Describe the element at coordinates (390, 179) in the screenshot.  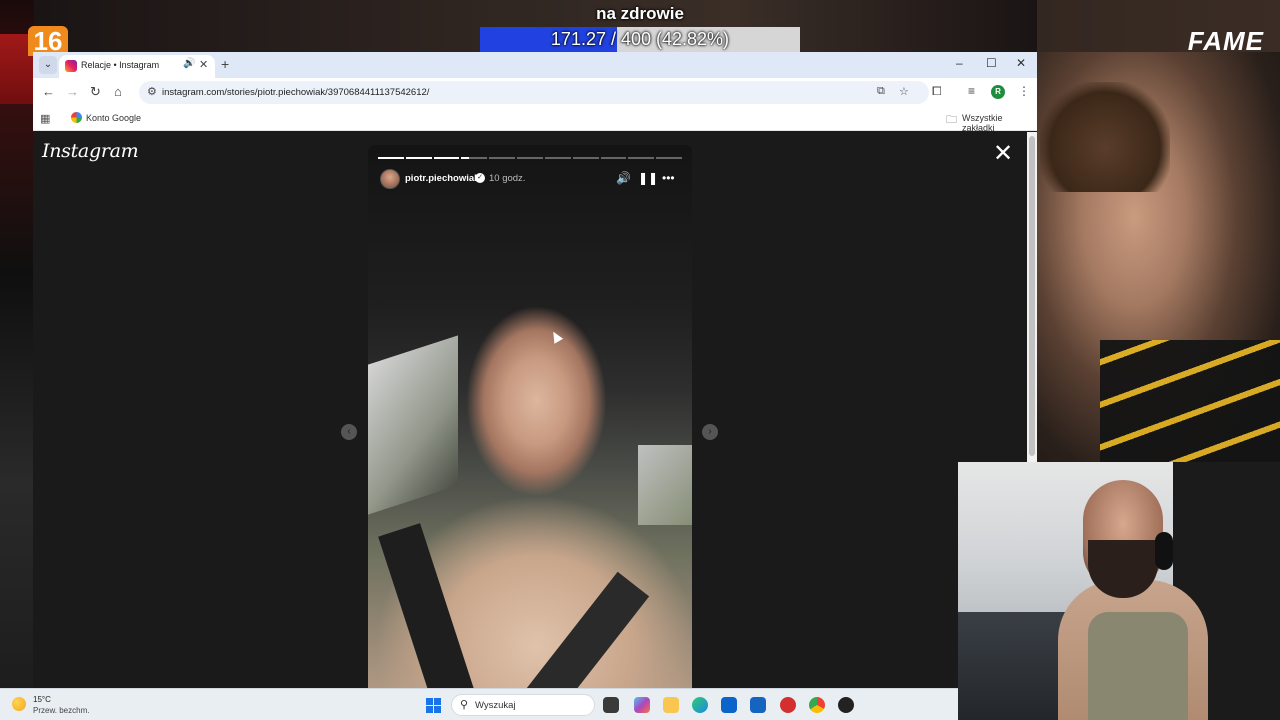
I see `story-user-avatar` at that location.